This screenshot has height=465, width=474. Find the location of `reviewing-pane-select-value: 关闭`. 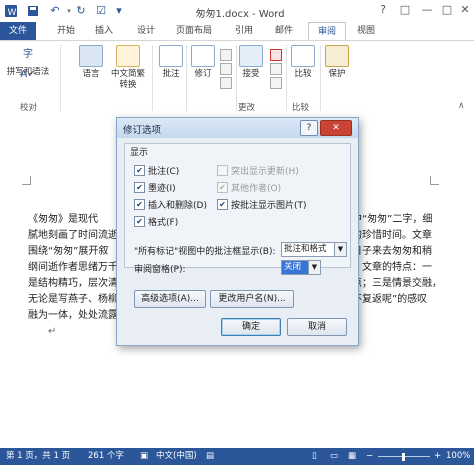

reviewing-pane-select-value: 关闭 is located at coordinates (293, 267).